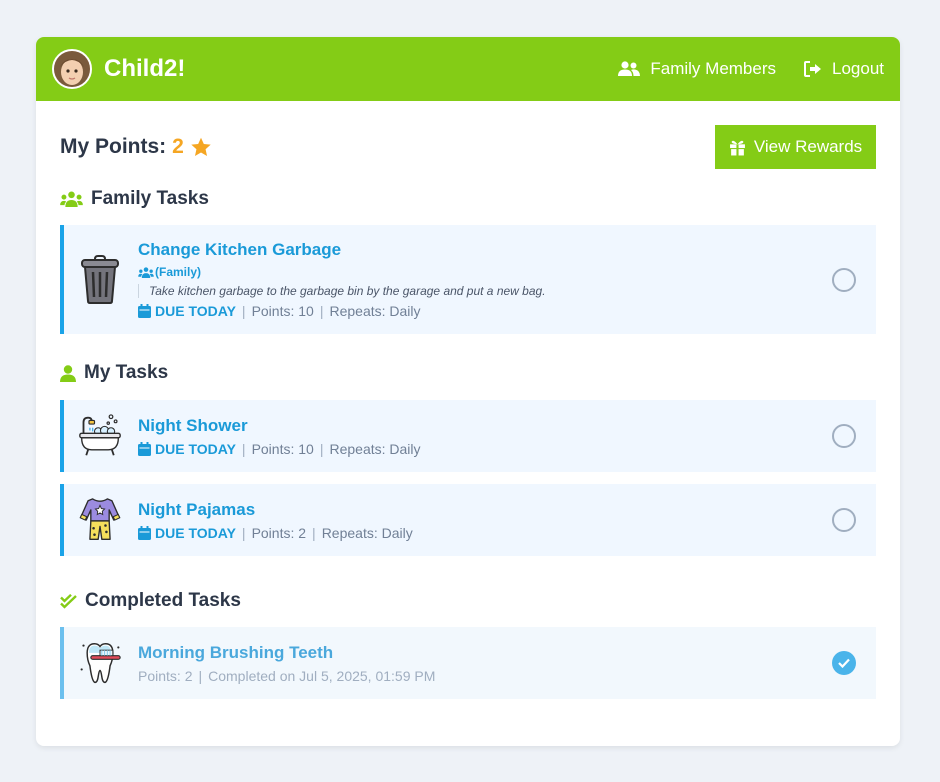 Image resolution: width=940 pixels, height=782 pixels. I want to click on view-rewards-label: View Rewards, so click(808, 146).